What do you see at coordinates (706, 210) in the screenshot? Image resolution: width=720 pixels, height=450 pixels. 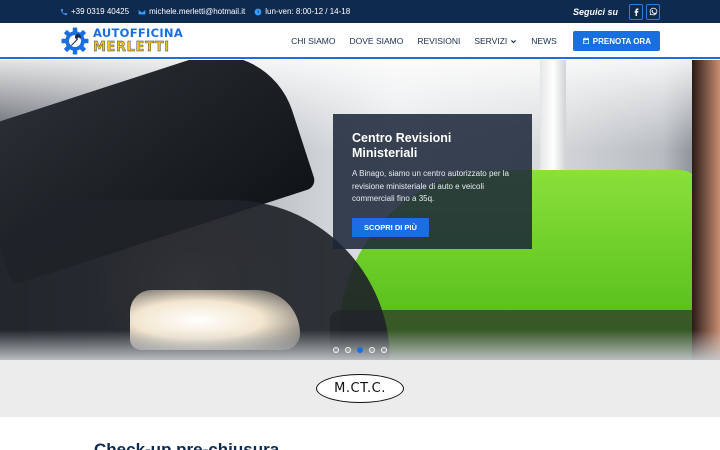 I see `hero-right-car` at bounding box center [706, 210].